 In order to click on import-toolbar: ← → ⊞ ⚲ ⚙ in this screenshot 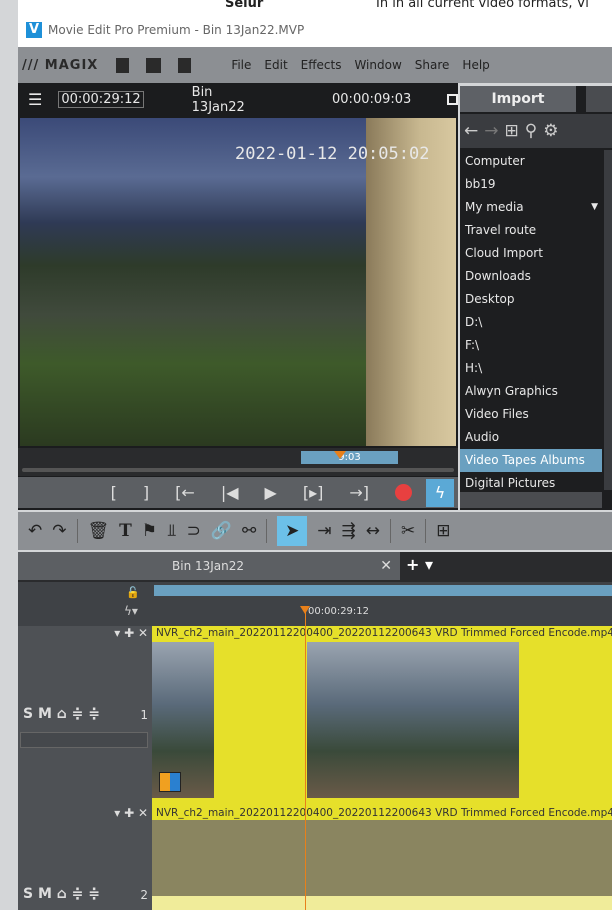, I will do `click(536, 131)`.